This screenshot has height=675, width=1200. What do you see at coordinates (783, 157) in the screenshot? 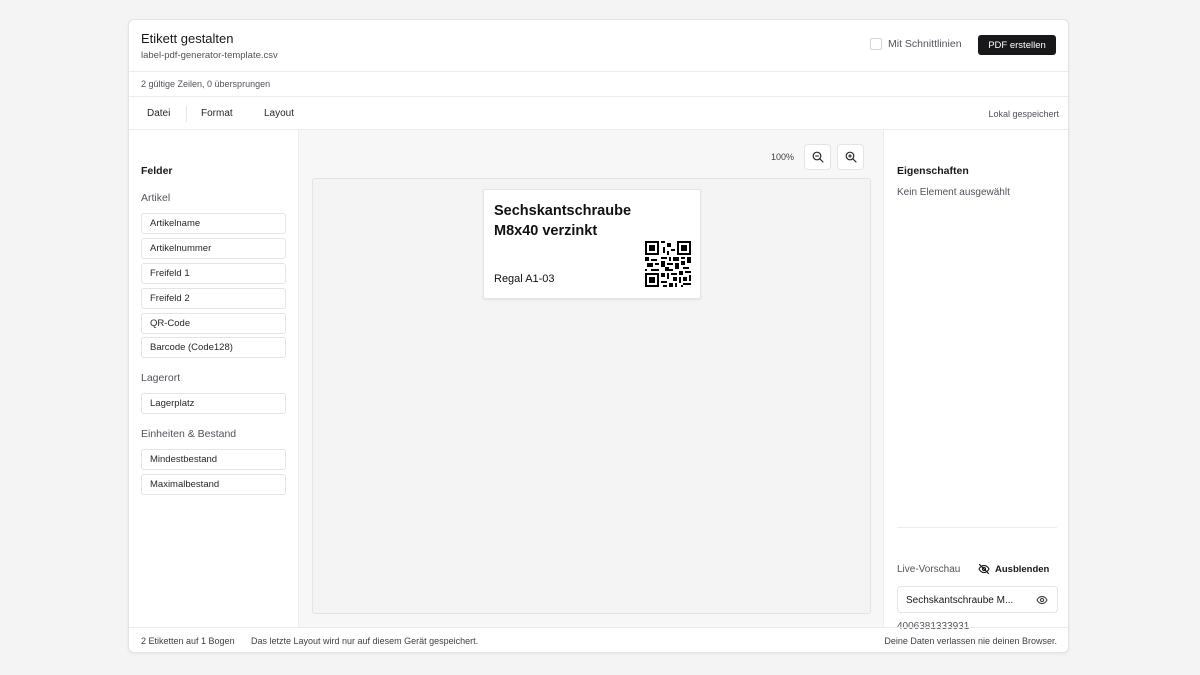
I see `zoom-level: 100%` at bounding box center [783, 157].